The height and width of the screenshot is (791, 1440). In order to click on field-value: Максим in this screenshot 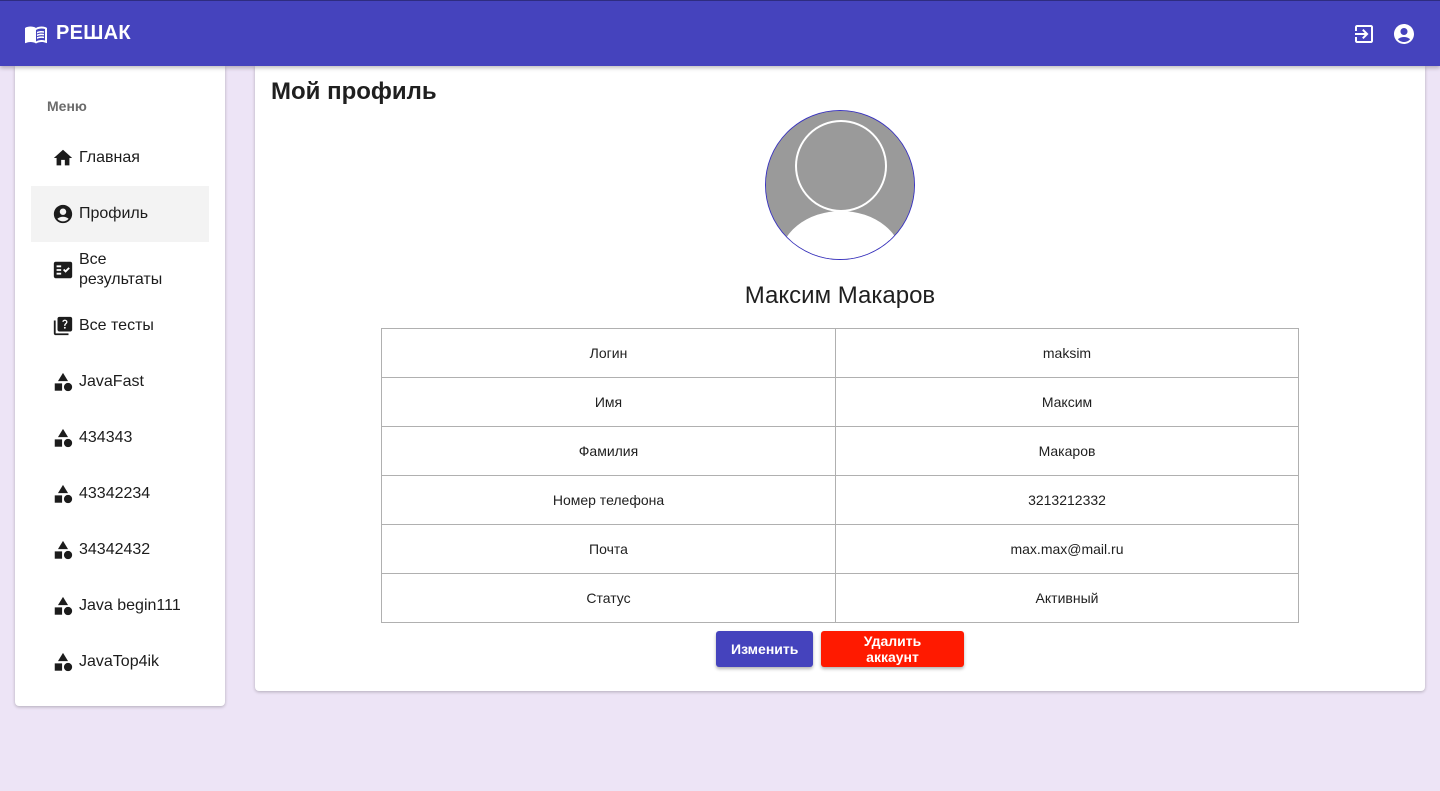, I will do `click(1067, 402)`.